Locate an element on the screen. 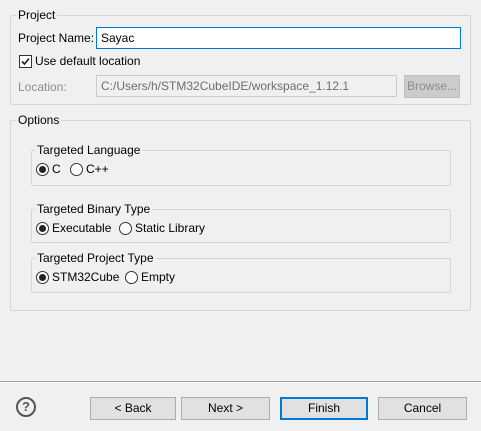  finish-button: Finish is located at coordinates (324, 408).